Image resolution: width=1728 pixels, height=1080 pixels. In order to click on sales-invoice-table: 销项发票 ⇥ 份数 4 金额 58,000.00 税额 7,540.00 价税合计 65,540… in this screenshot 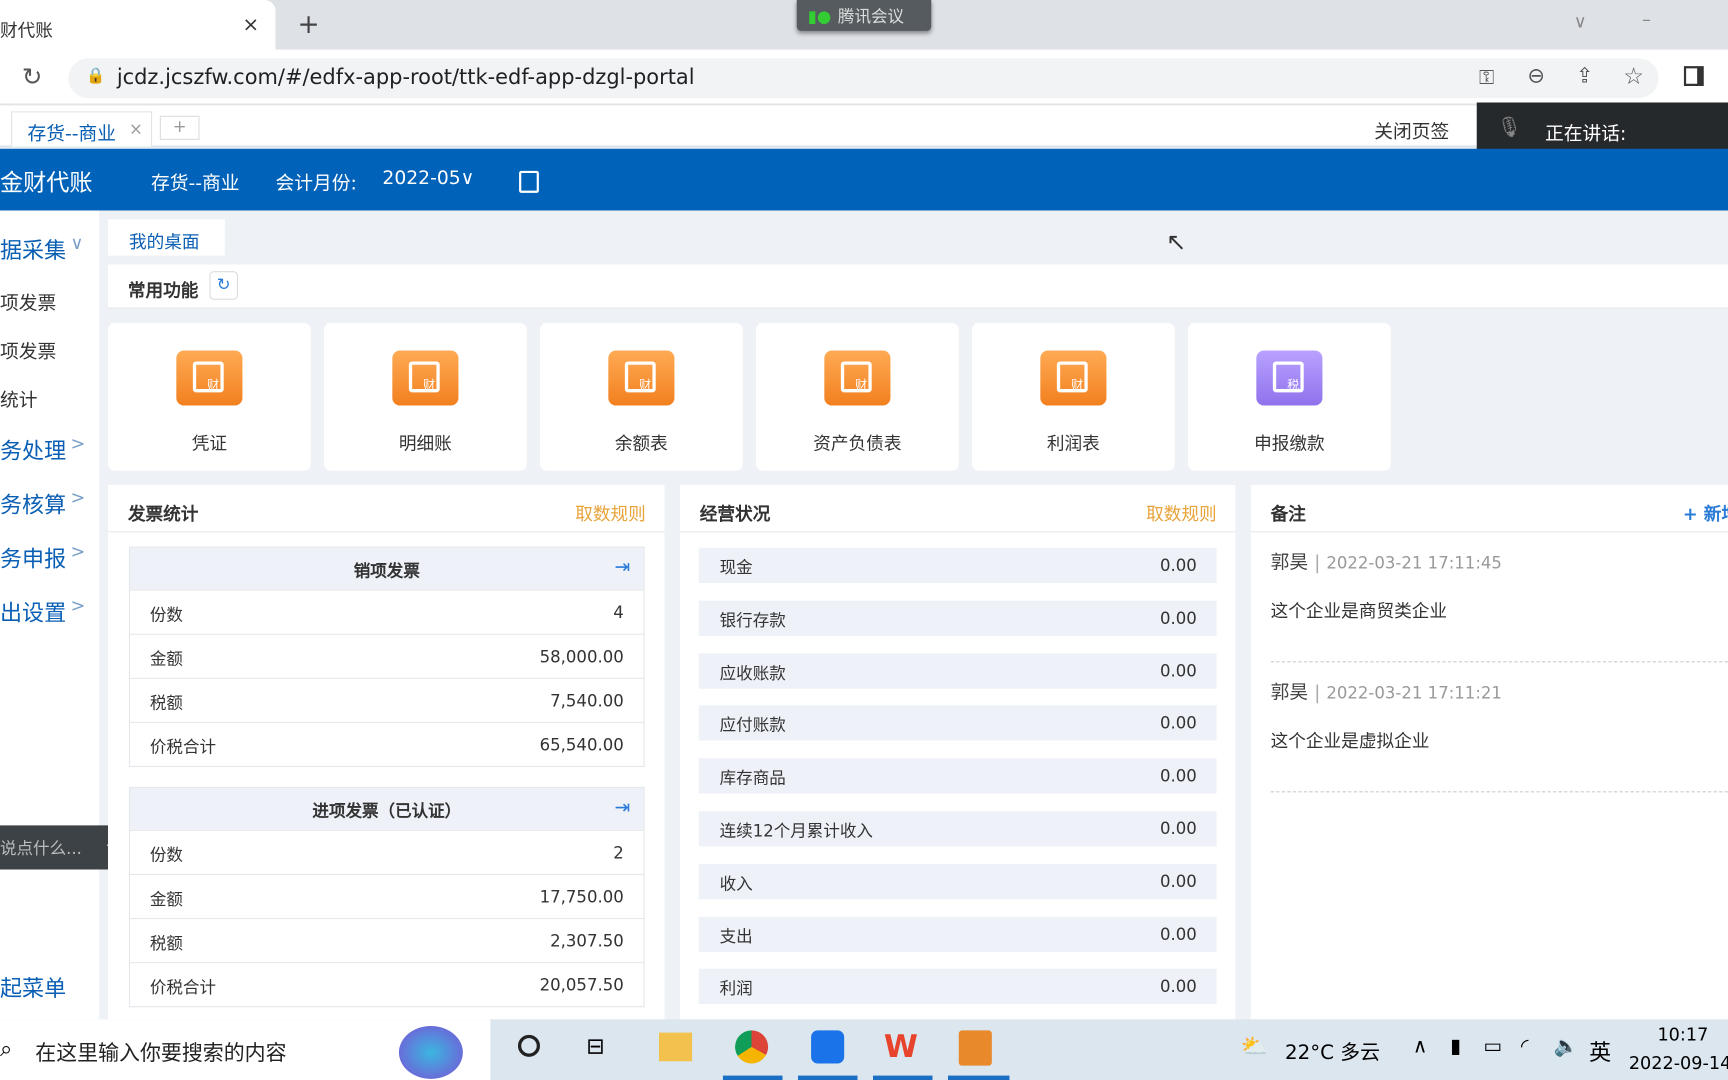, I will do `click(386, 657)`.